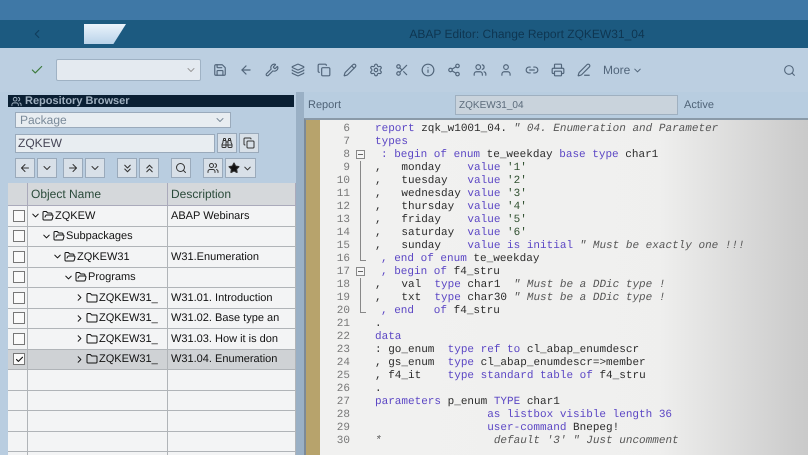 The width and height of the screenshot is (808, 455). Describe the element at coordinates (232, 194) in the screenshot. I see `column-header: Description` at that location.